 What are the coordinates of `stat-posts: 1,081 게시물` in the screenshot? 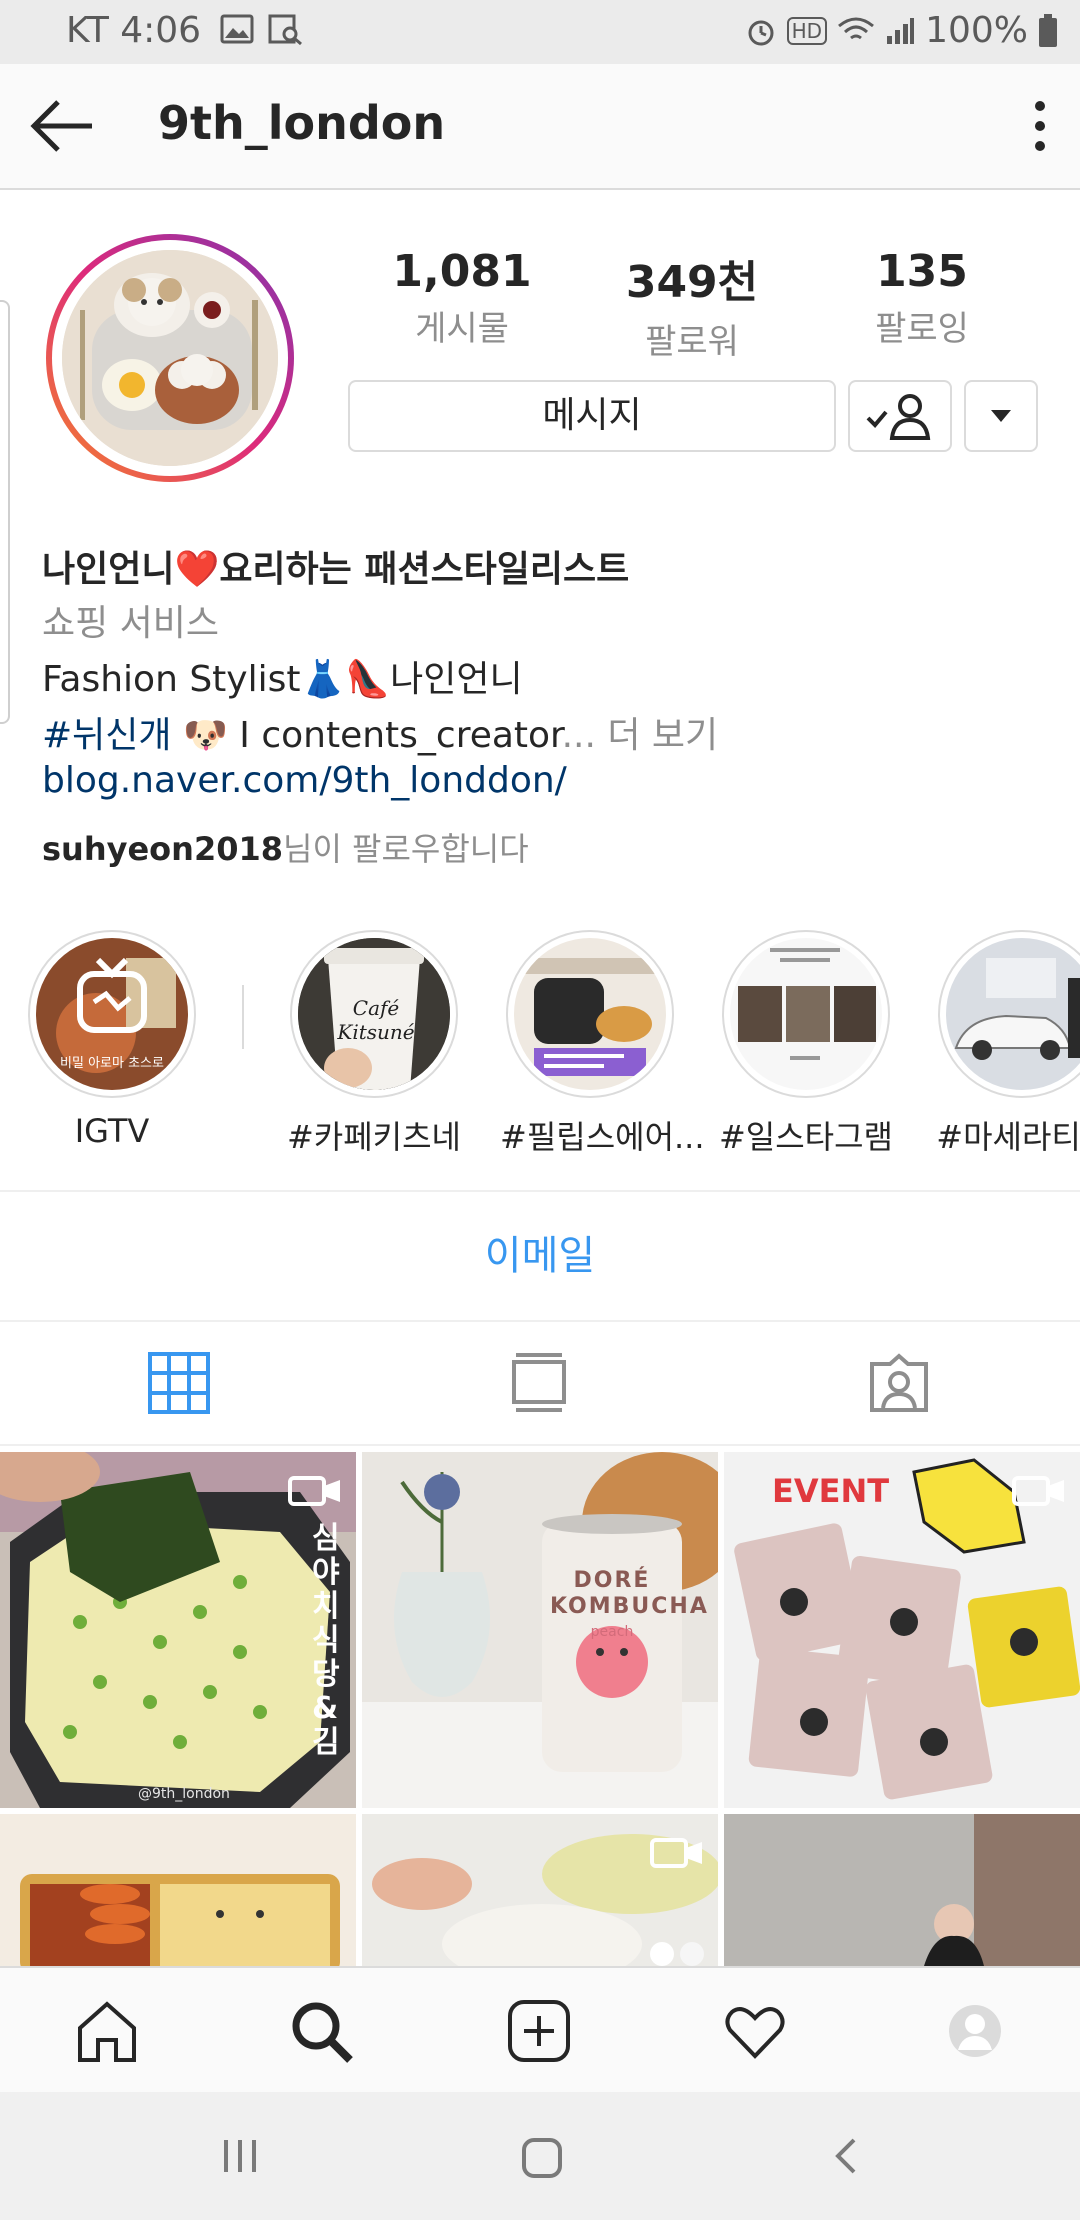 It's located at (462, 298).